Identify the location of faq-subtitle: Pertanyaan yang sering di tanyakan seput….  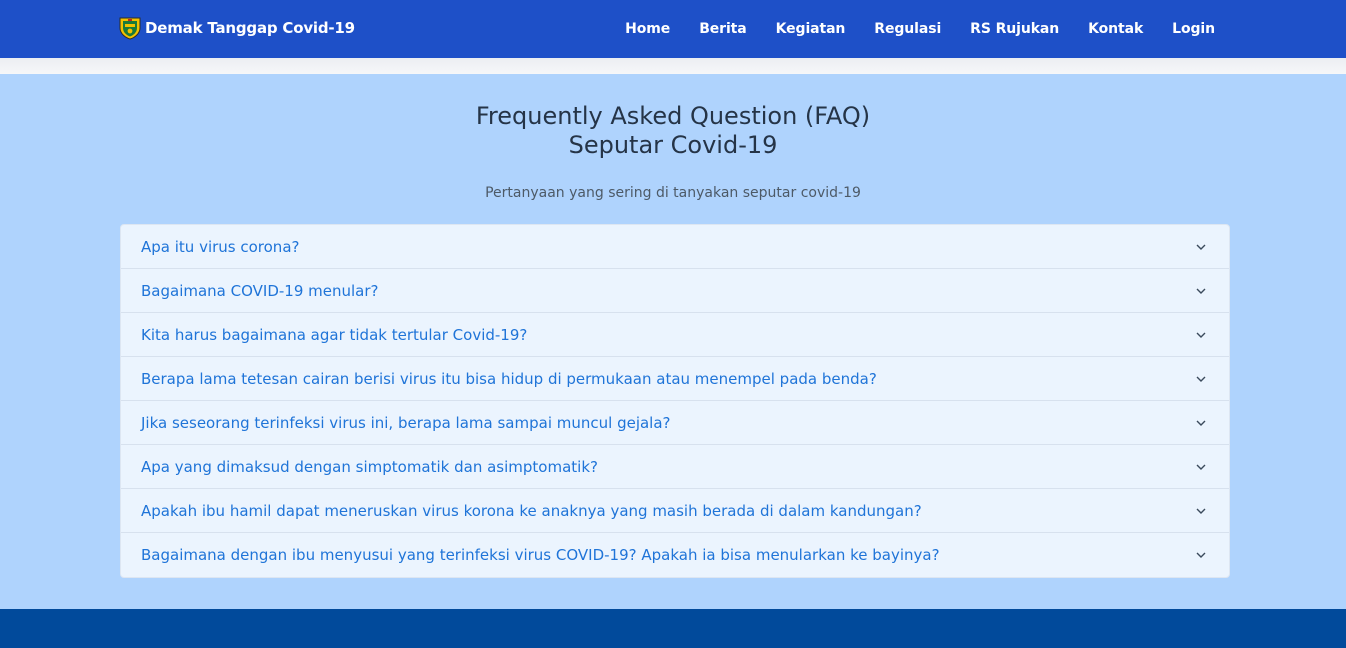
(673, 193).